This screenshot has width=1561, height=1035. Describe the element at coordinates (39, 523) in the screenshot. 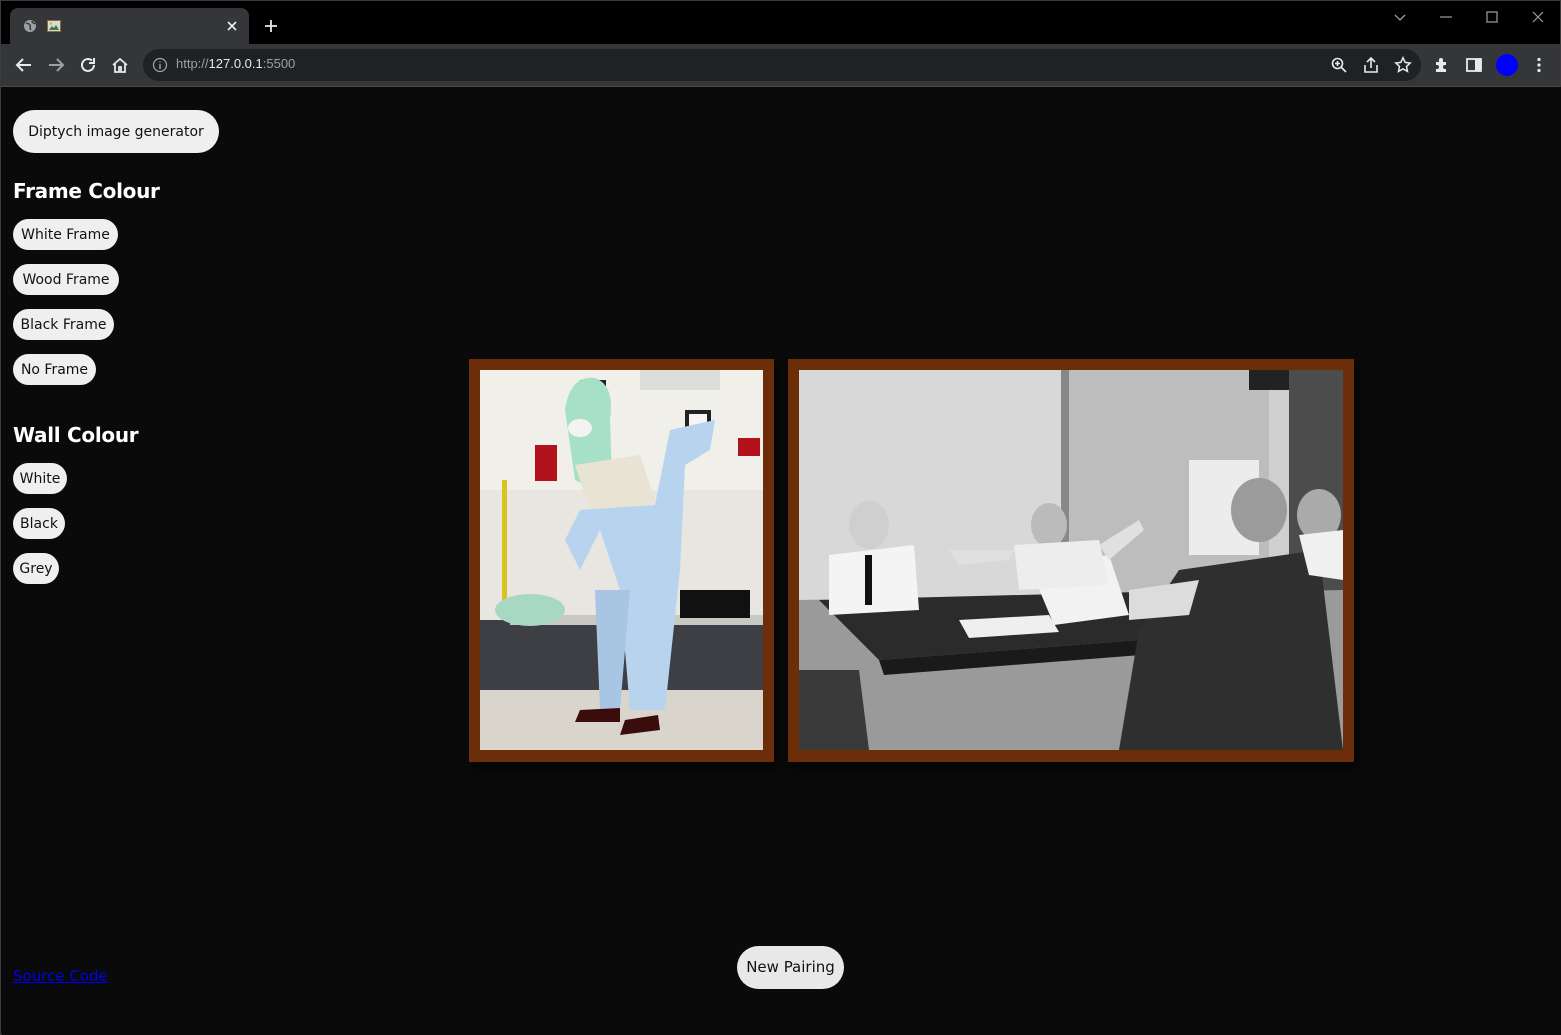

I see `black-wall-button: Black` at that location.